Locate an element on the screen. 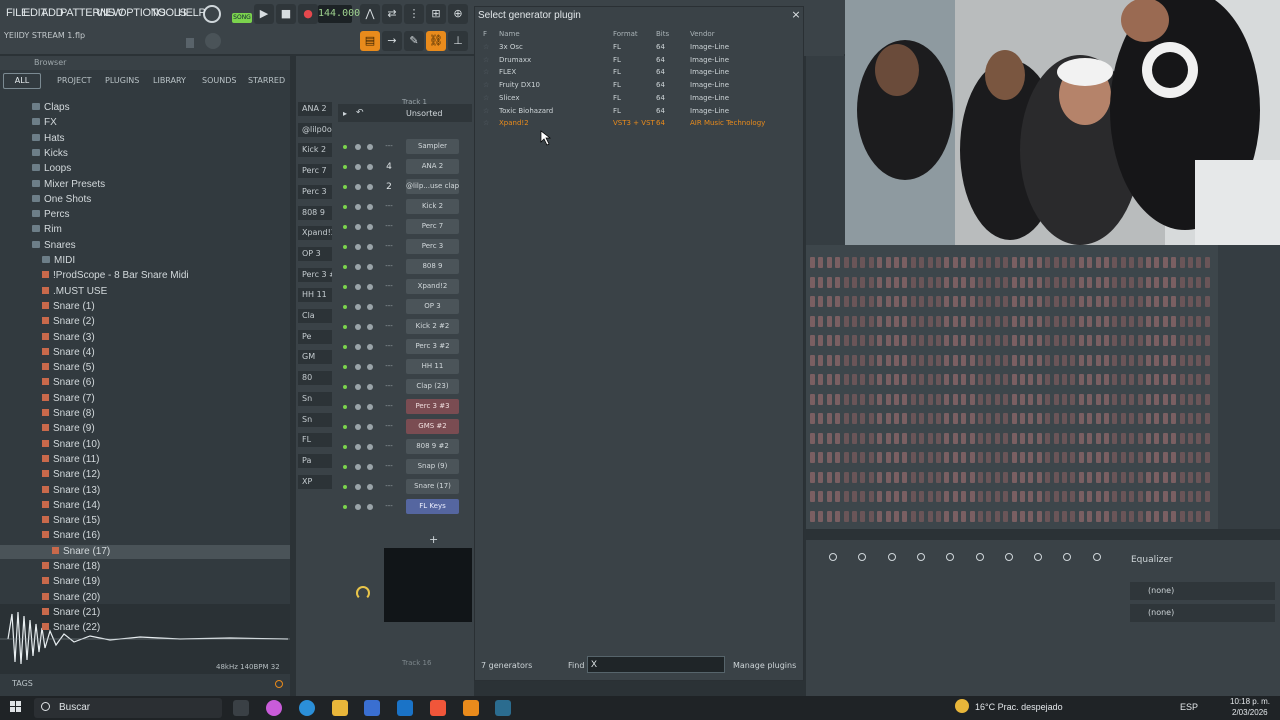  browser-file: .MUST USE is located at coordinates (145, 292).